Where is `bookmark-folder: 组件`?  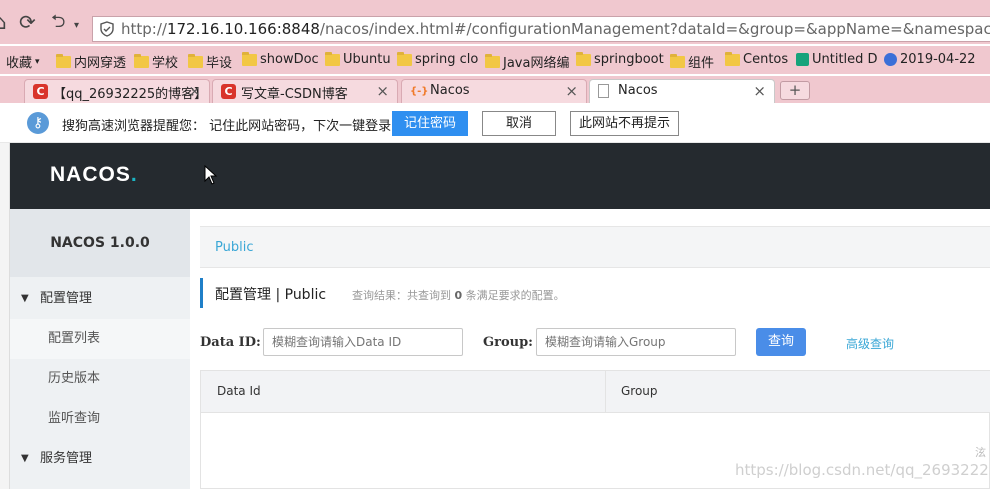 bookmark-folder: 组件 is located at coordinates (692, 61).